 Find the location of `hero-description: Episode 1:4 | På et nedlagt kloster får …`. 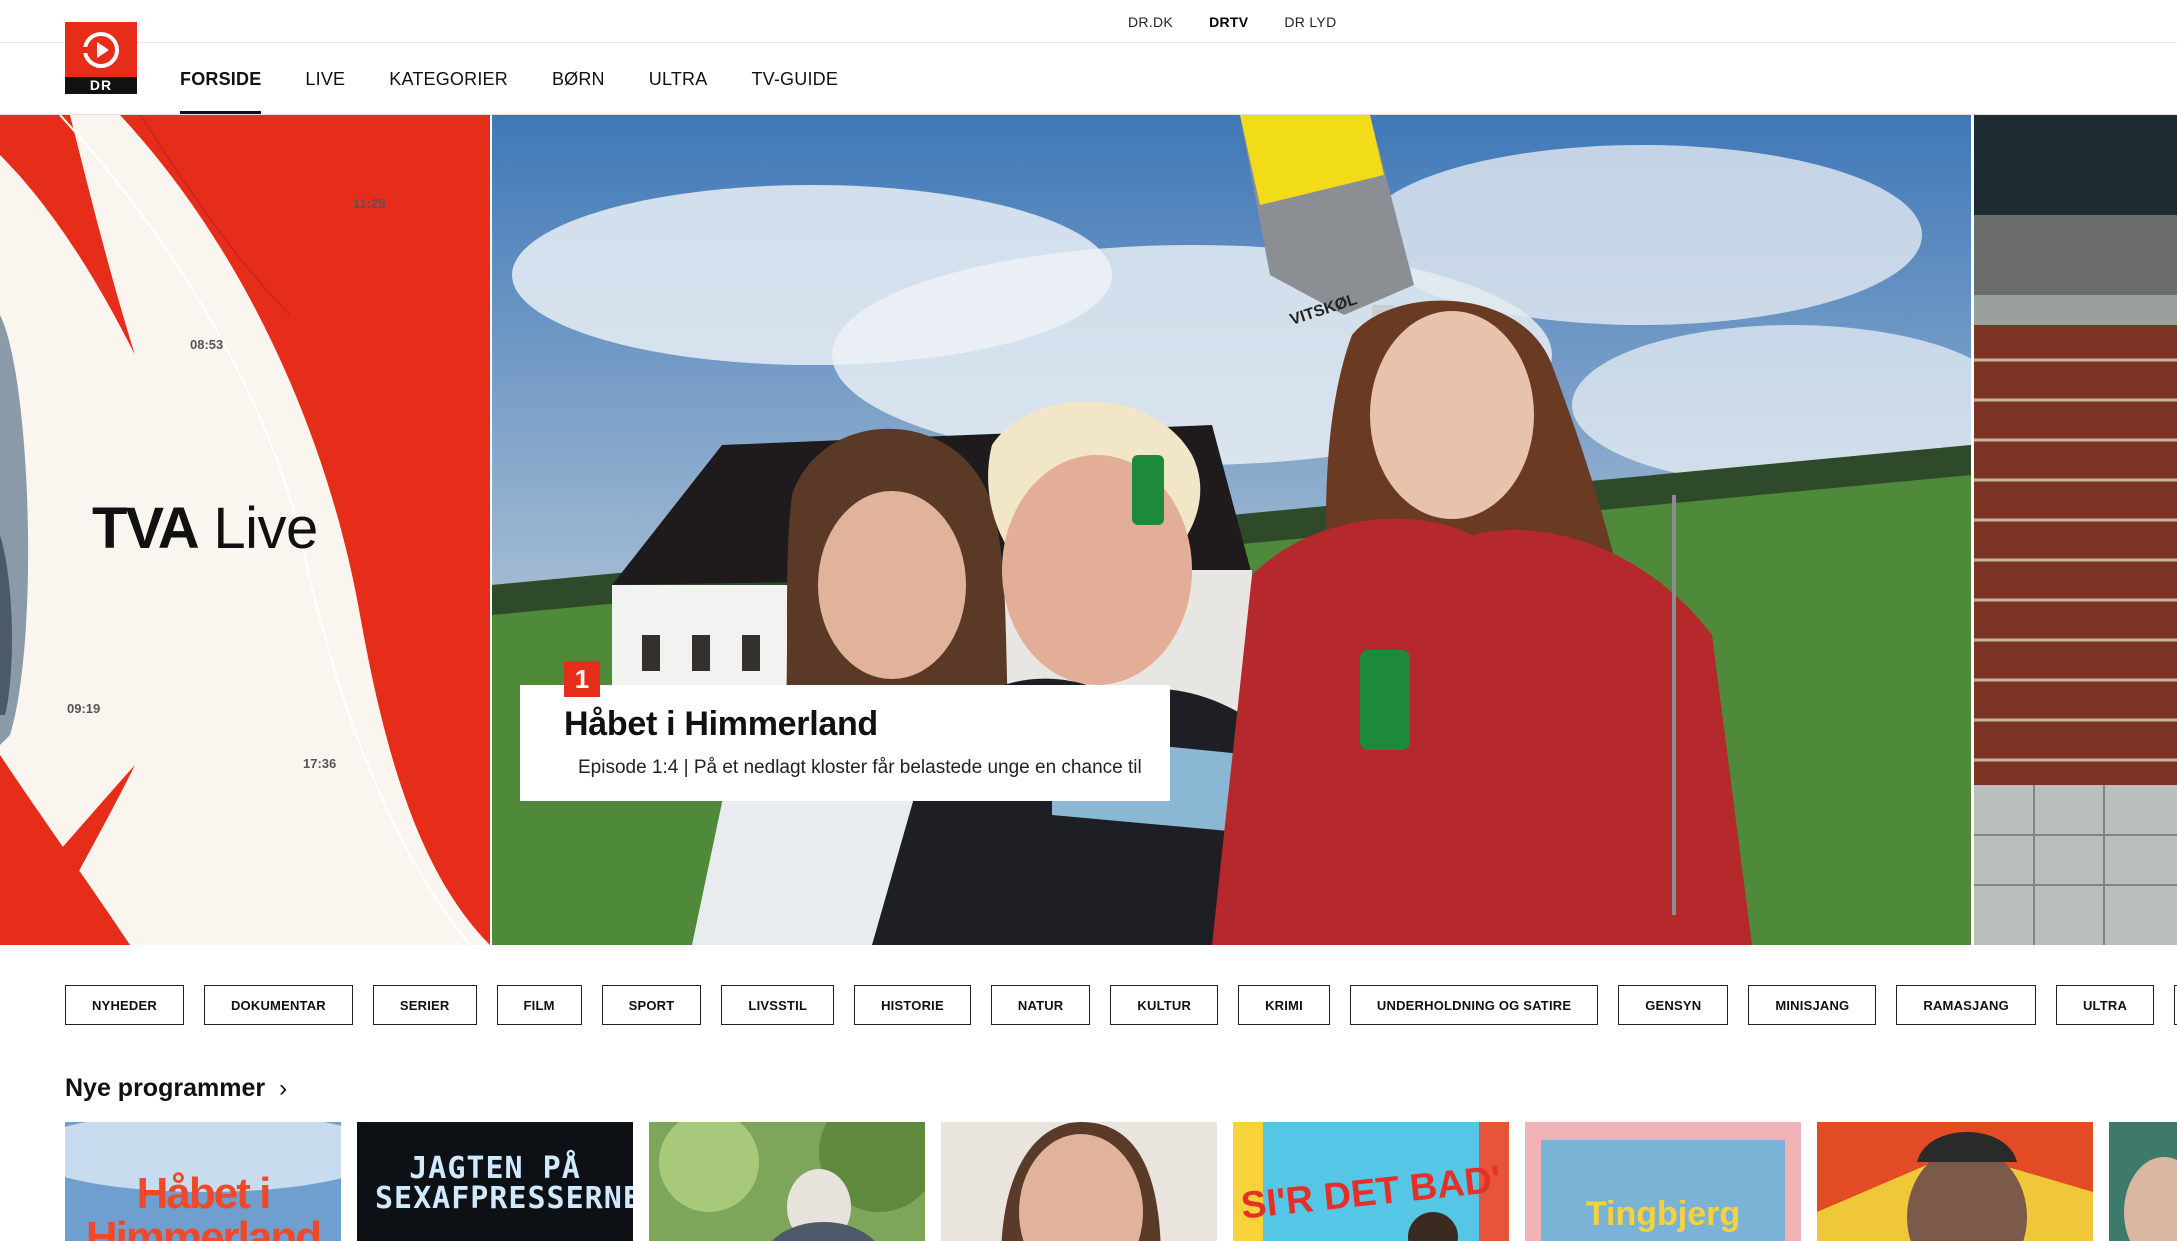

hero-description: Episode 1:4 | På et nedlagt kloster får … is located at coordinates (860, 767).